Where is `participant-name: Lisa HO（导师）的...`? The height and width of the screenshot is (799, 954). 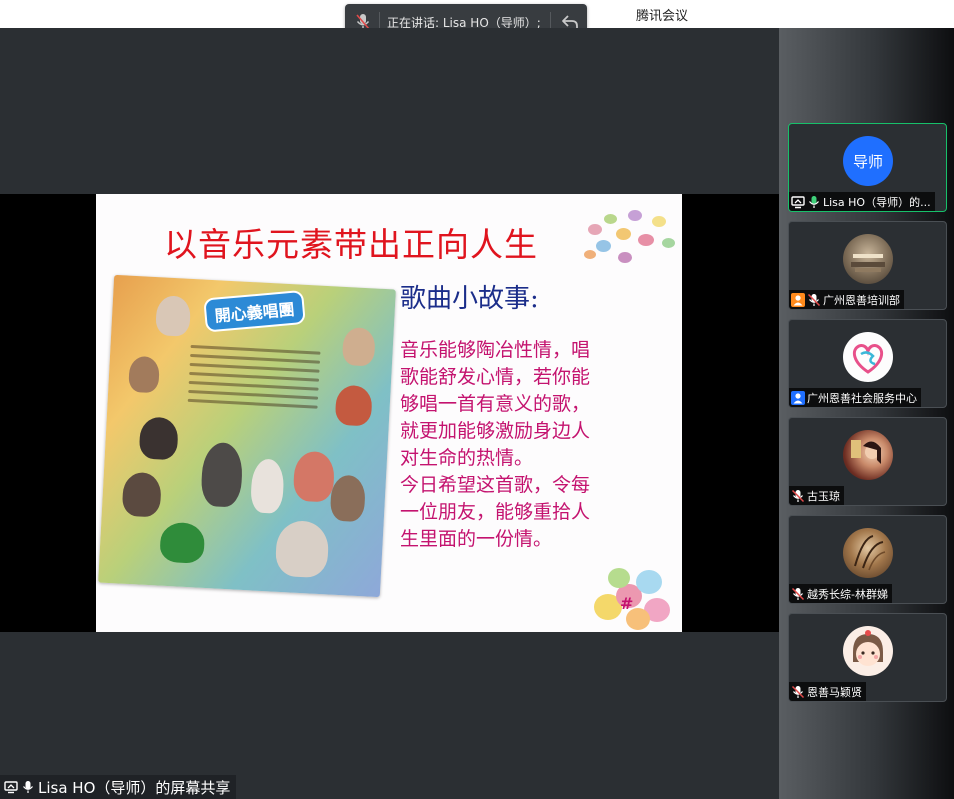
participant-name: Lisa HO（导师）的... is located at coordinates (877, 202).